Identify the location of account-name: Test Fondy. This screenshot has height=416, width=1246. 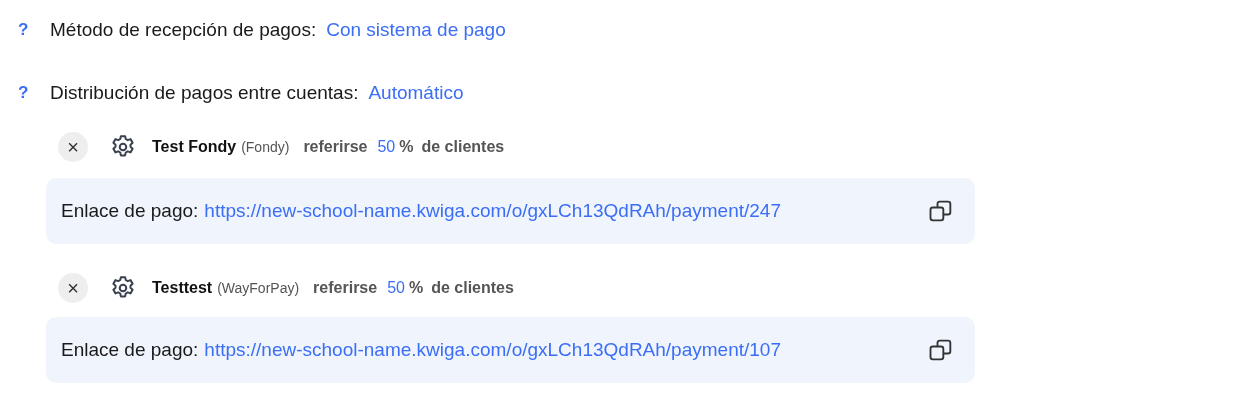
(194, 147).